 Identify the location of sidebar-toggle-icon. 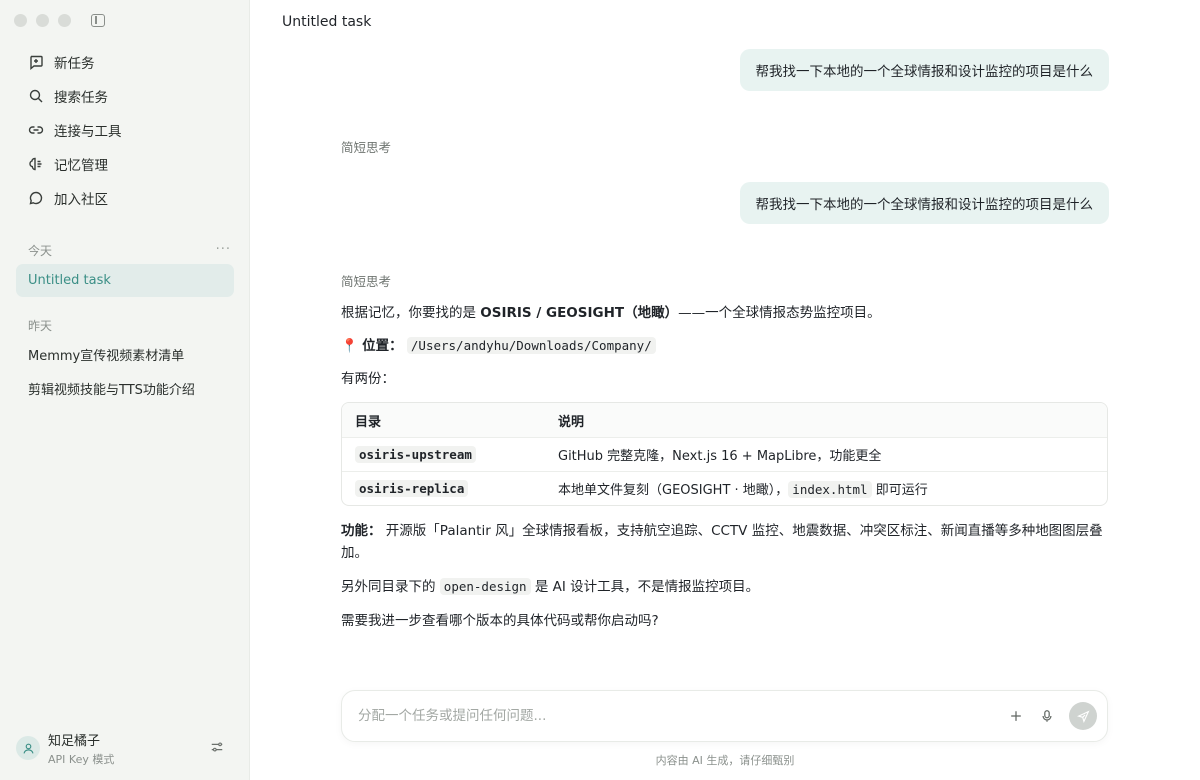
(98, 20).